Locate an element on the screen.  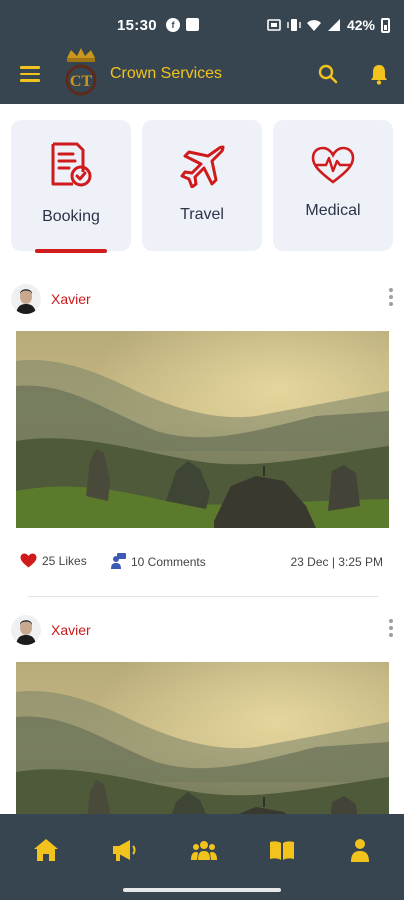
status-time: 15:30 is located at coordinates (137, 25).